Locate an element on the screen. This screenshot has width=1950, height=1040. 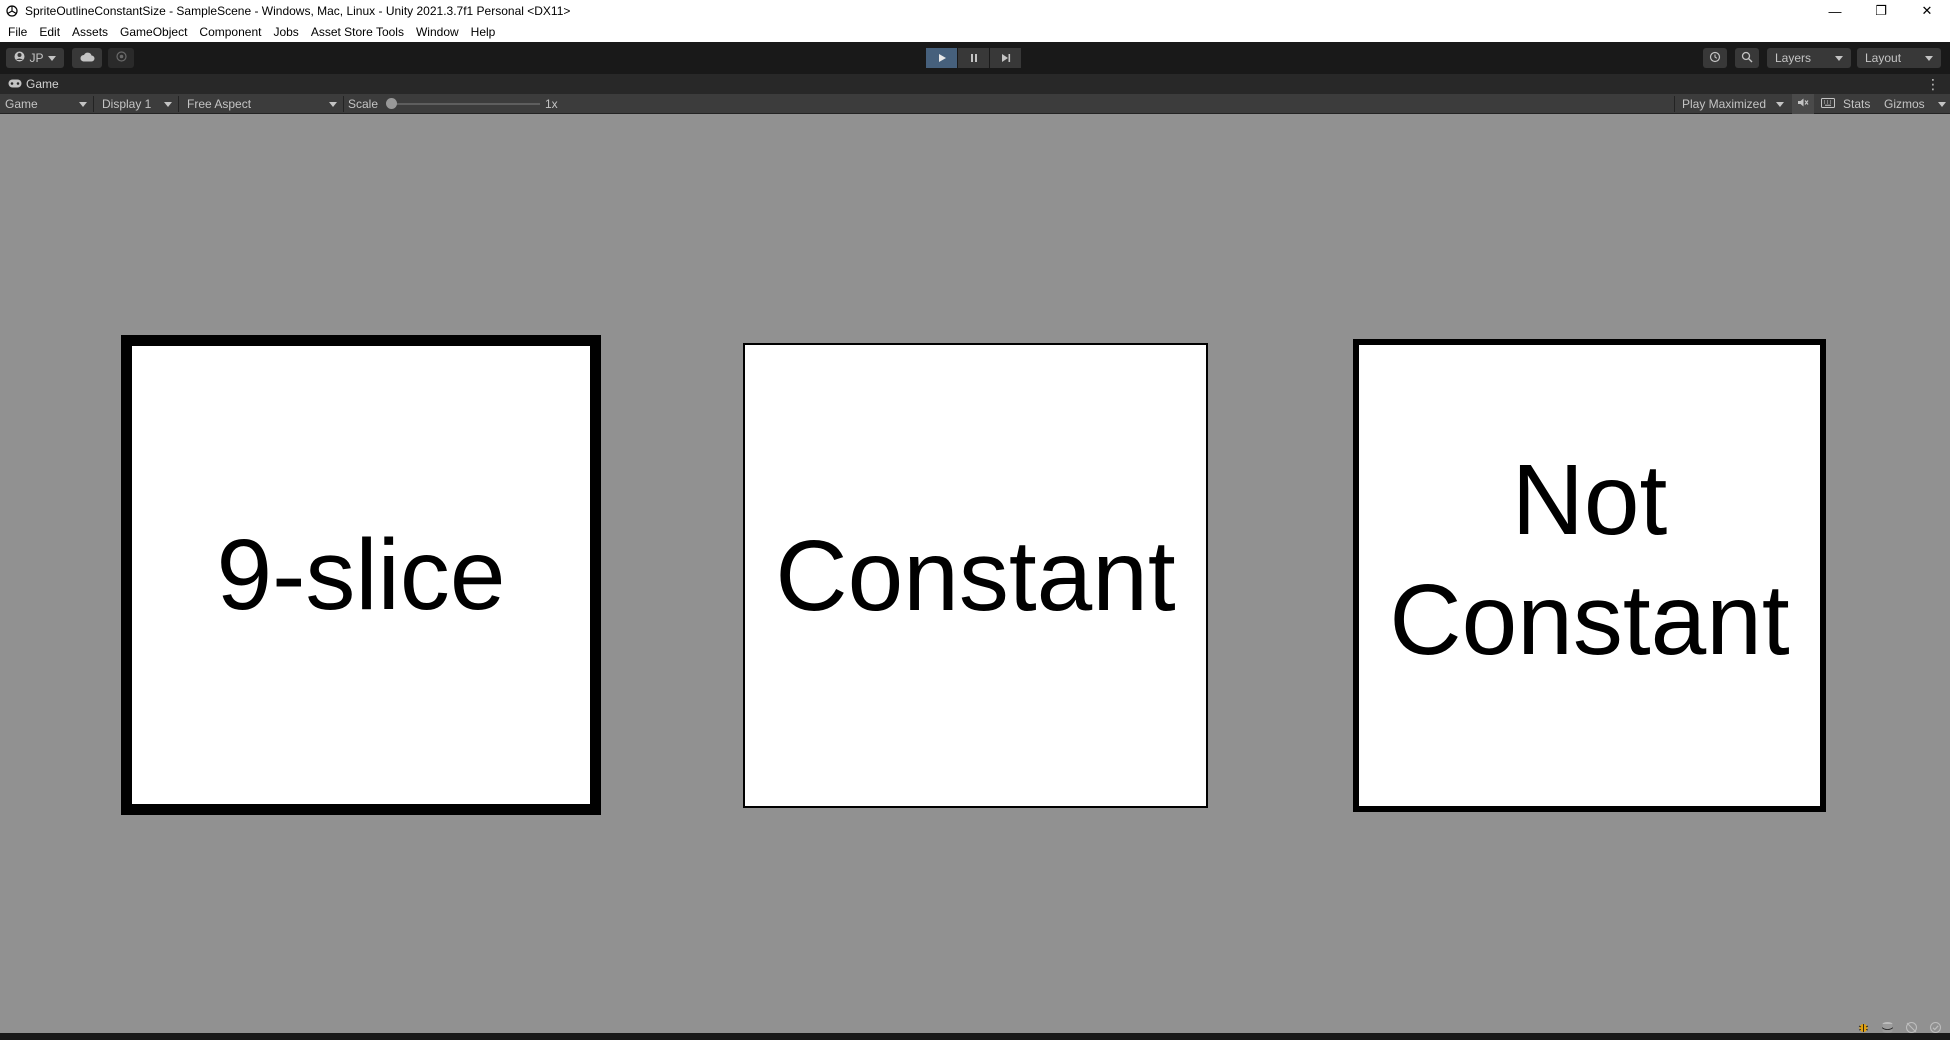
tab-game: Game is located at coordinates (29, 84).